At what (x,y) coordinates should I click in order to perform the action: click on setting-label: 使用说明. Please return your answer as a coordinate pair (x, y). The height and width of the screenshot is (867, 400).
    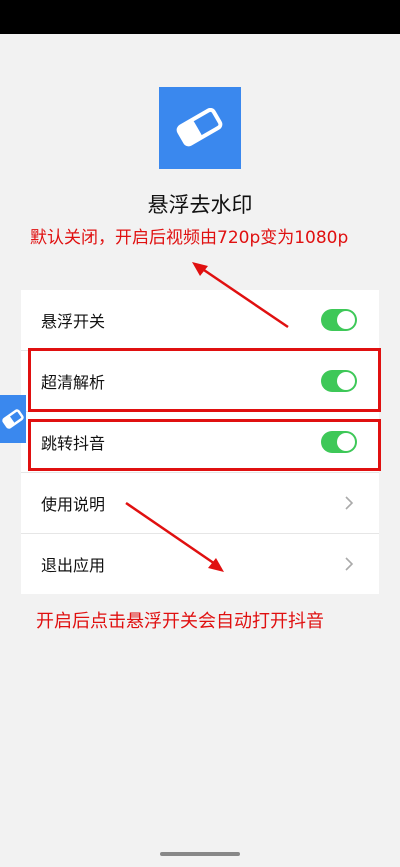
    Looking at the image, I should click on (73, 504).